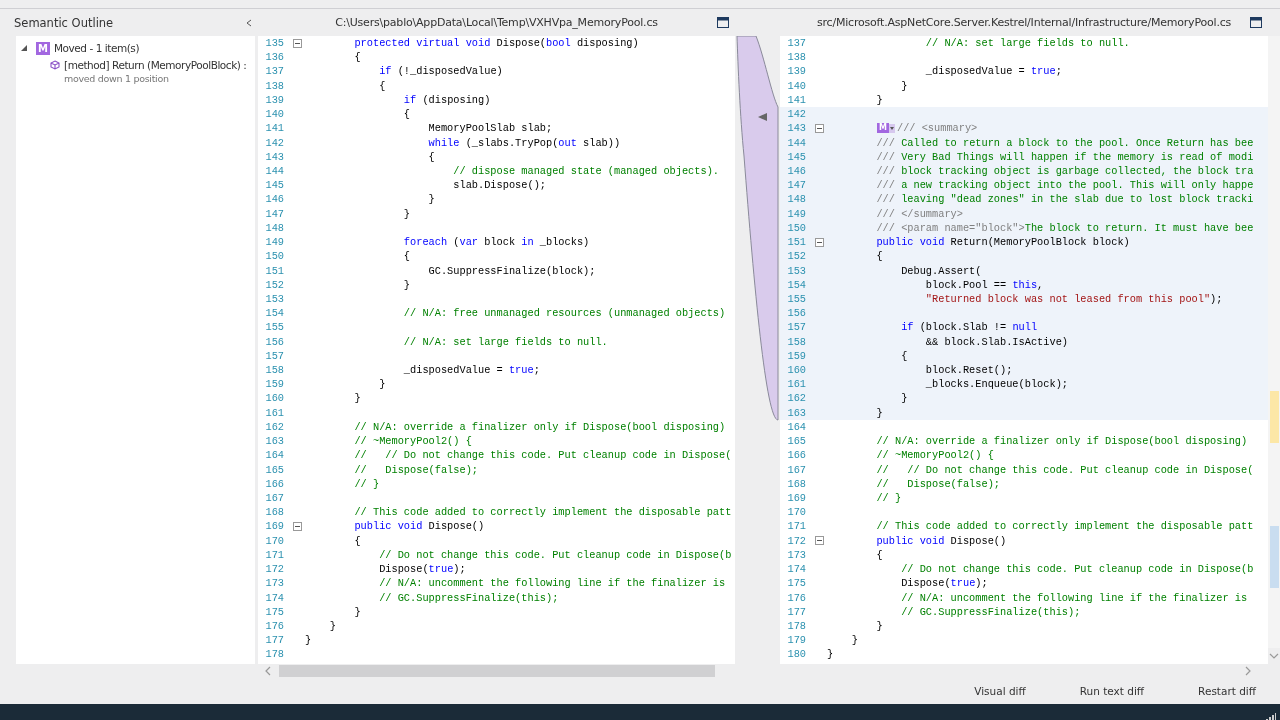 The image size is (1280, 720). Describe the element at coordinates (274, 569) in the screenshot. I see `line-number: 172` at that location.